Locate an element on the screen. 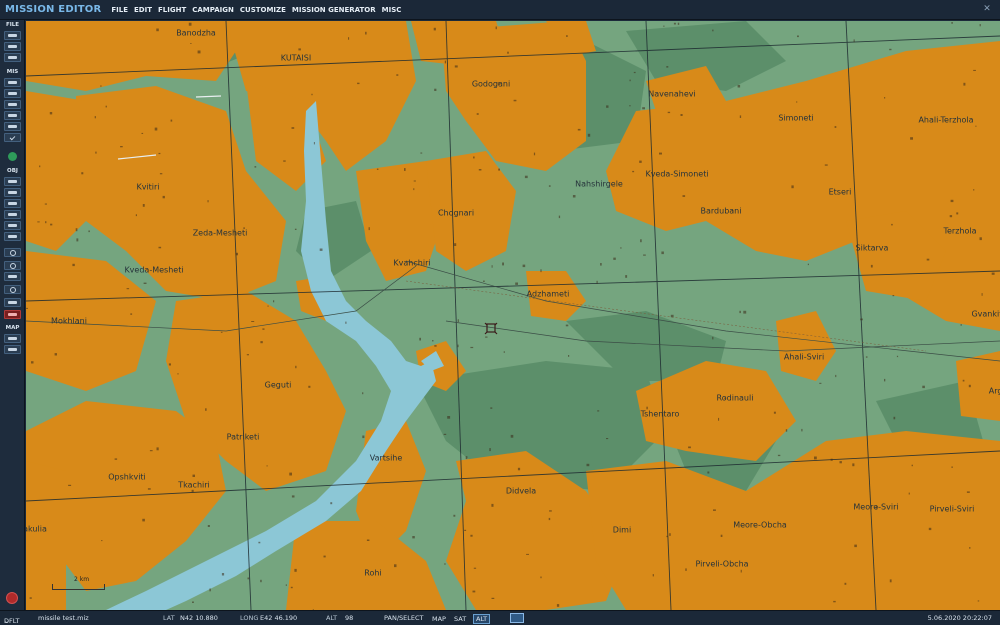 The width and height of the screenshot is (1000, 625). aircraft-icon is located at coordinates (12, 104).